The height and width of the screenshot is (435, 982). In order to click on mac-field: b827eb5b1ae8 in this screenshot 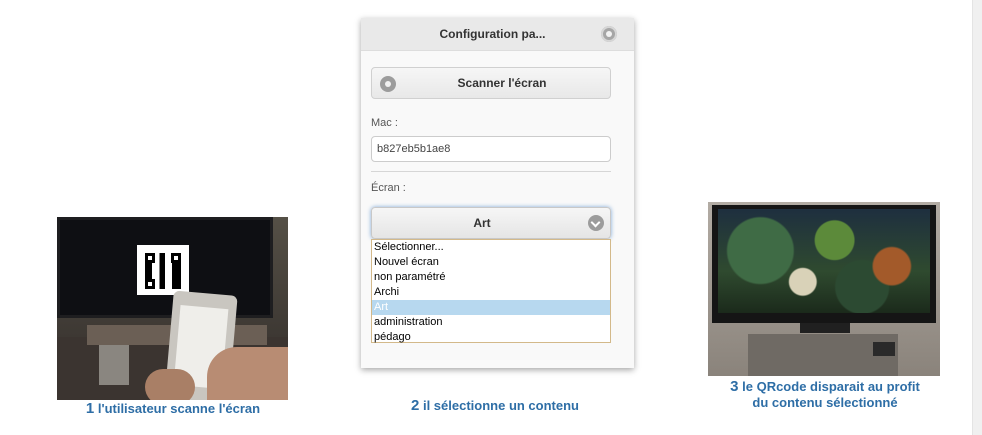, I will do `click(491, 149)`.